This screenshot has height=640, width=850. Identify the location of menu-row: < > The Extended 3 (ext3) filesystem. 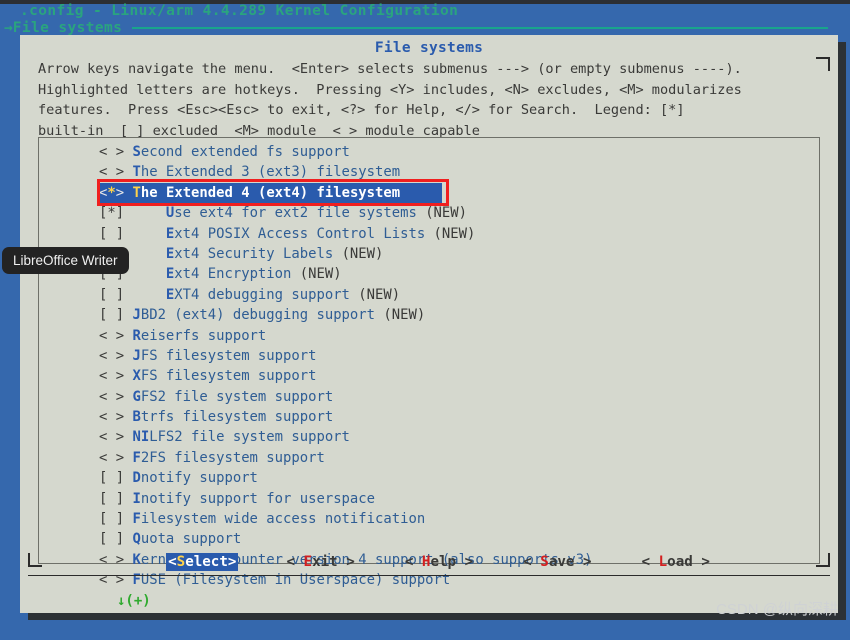
(429, 172).